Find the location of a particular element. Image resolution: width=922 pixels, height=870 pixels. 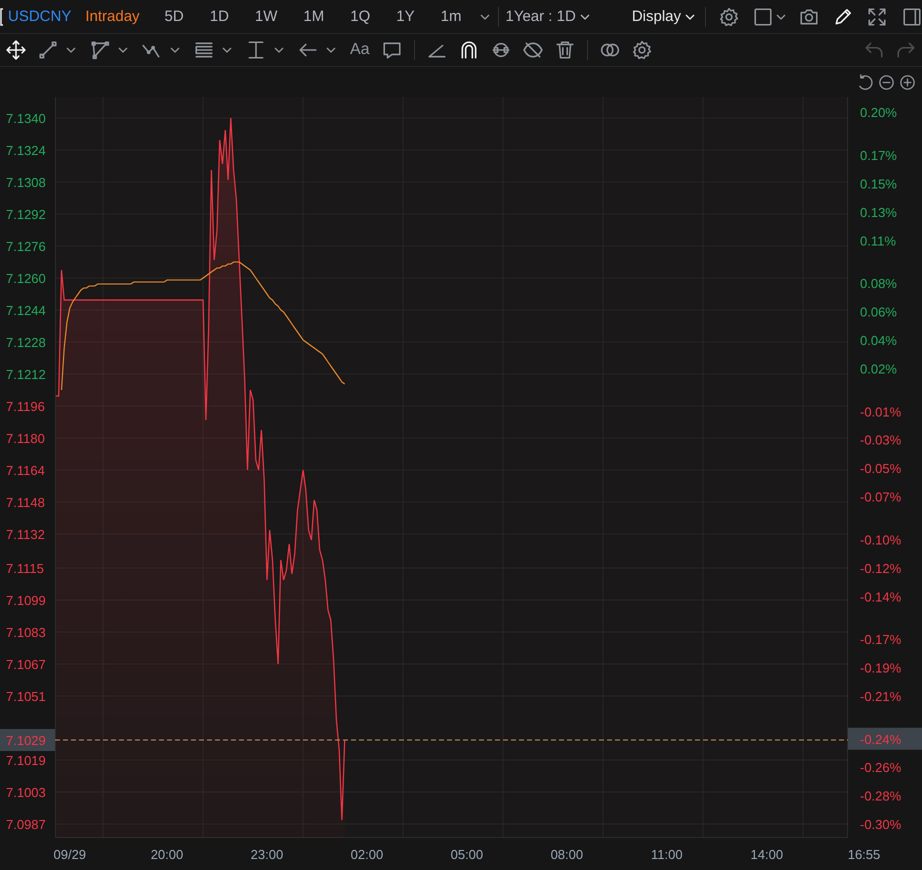

x-axis-label: 20:00 is located at coordinates (167, 854).